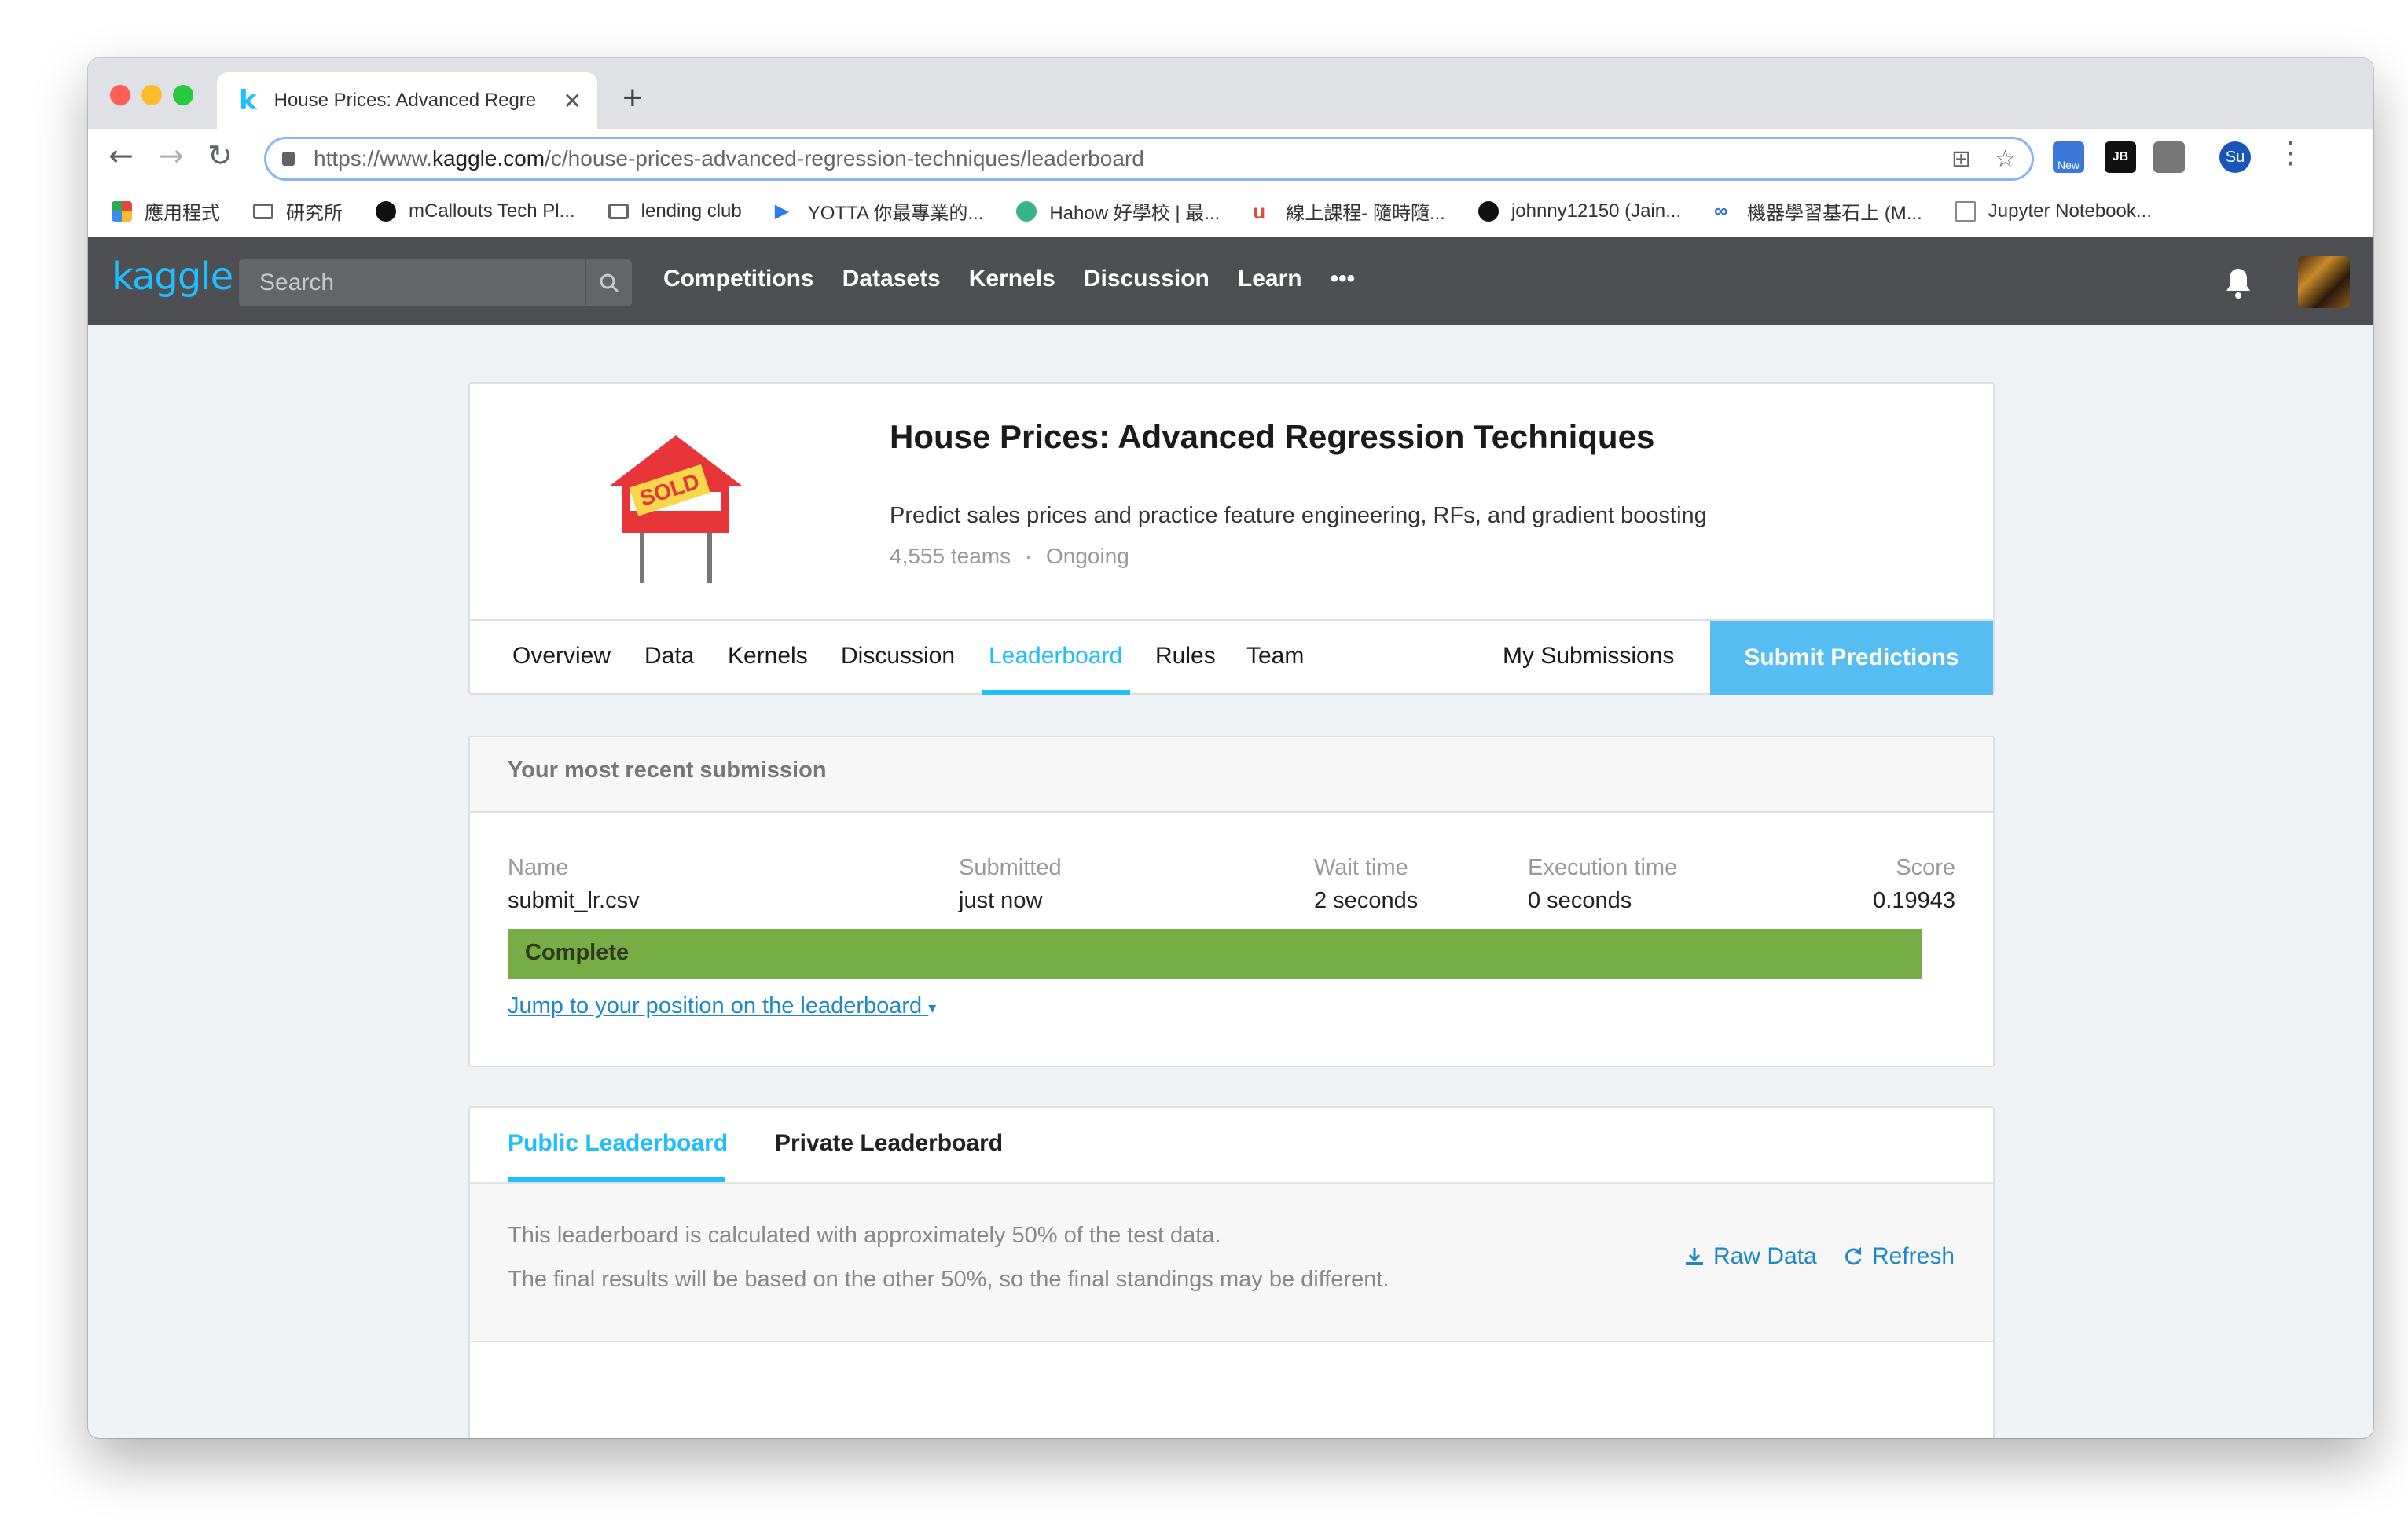 This screenshot has width=2408, height=1523. Describe the element at coordinates (166, 211) in the screenshot. I see `bookmark-item: 應用程式` at that location.